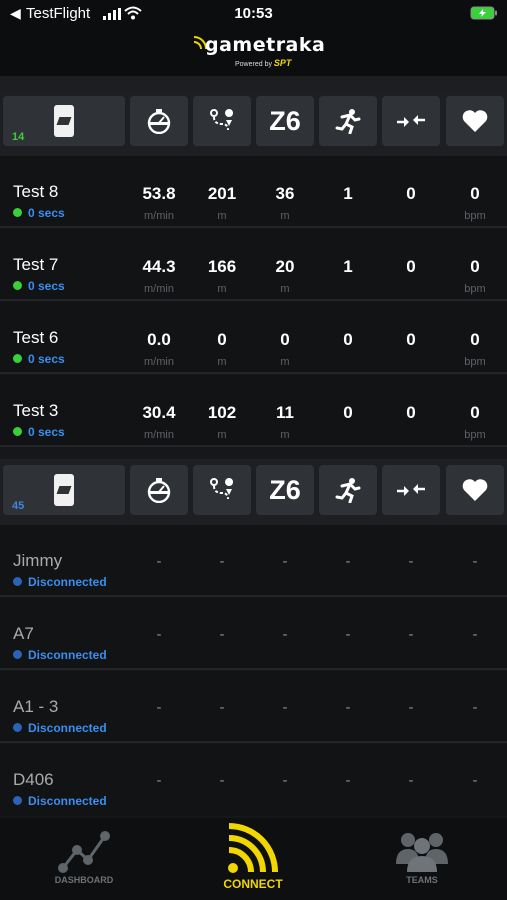 The height and width of the screenshot is (900, 507). Describe the element at coordinates (285, 266) in the screenshot. I see `z6-value: 20` at that location.